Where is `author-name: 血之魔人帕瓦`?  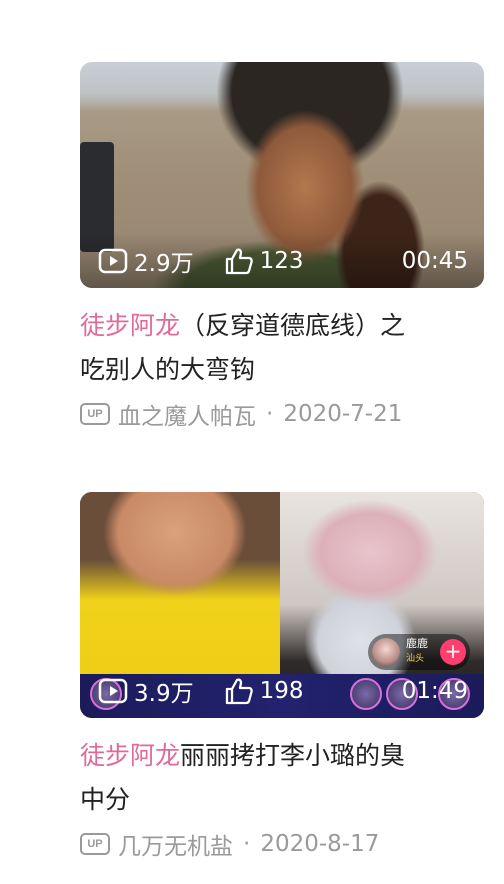 author-name: 血之魔人帕瓦 is located at coordinates (187, 414).